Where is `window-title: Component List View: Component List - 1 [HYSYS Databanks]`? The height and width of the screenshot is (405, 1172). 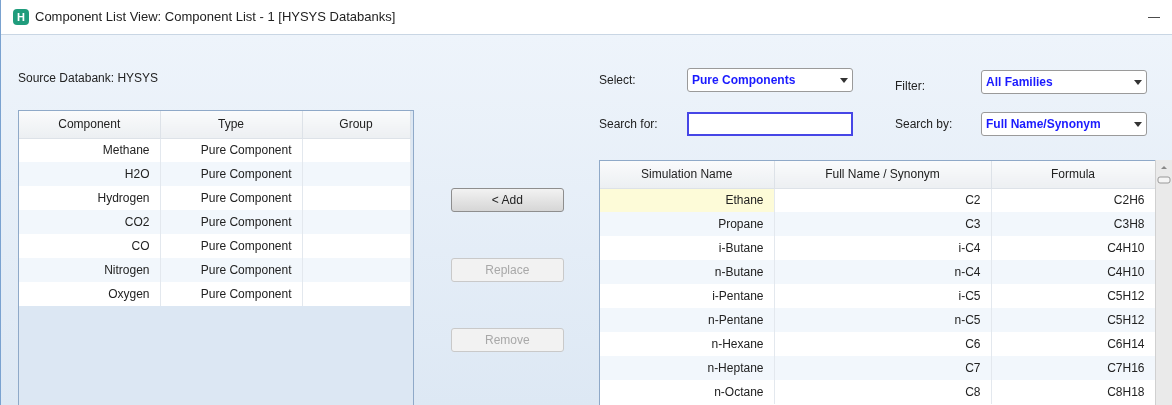
window-title: Component List View: Component List - 1 [HYSYS Databanks] is located at coordinates (215, 17).